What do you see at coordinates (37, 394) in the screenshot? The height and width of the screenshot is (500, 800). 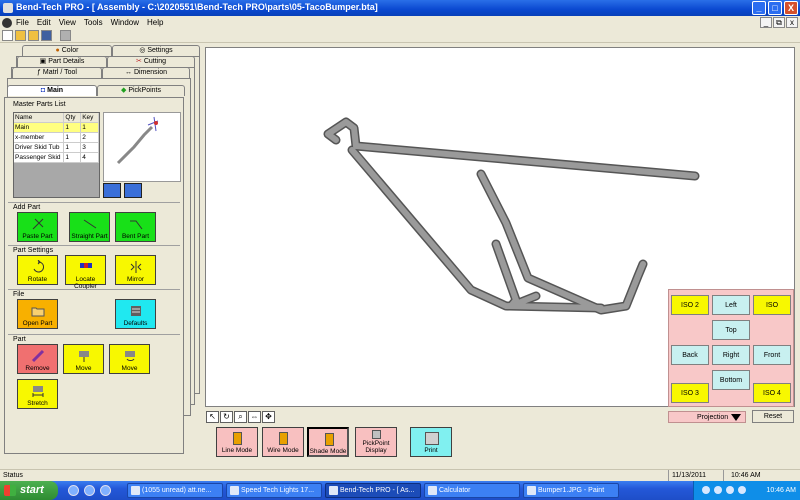 I see `stretch-button: Stretch` at bounding box center [37, 394].